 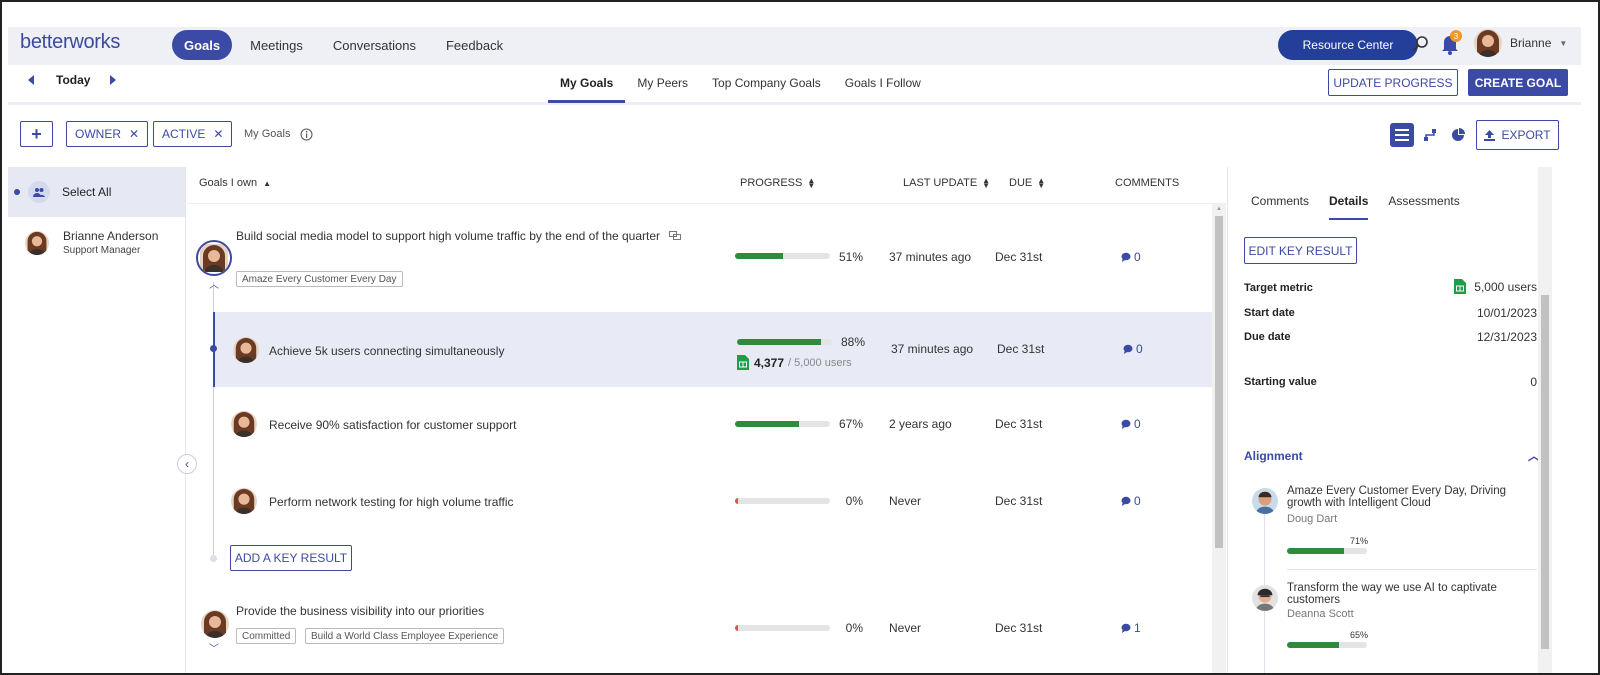 I want to click on resource-center-button: Resource Center, so click(x=1348, y=45).